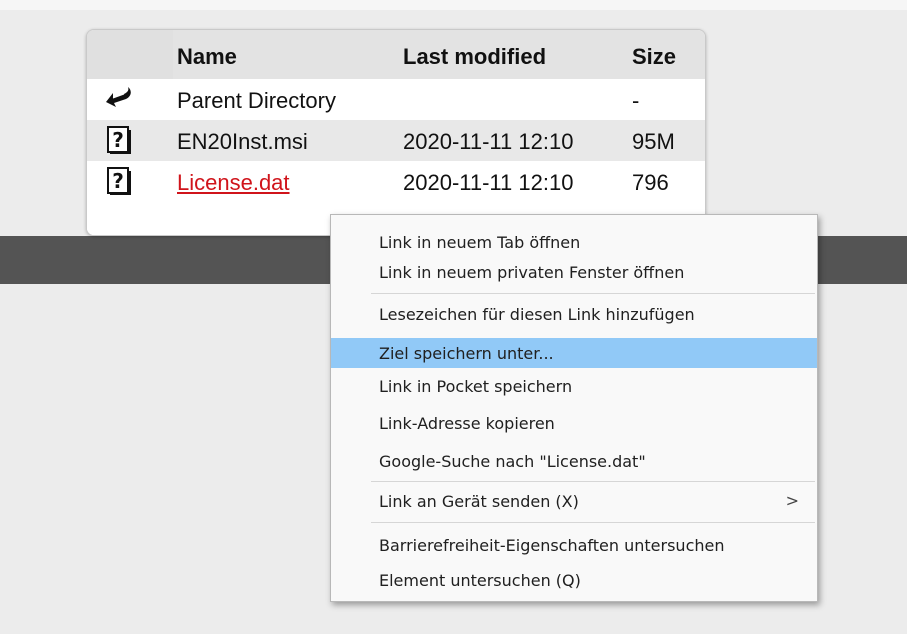 The height and width of the screenshot is (634, 907). I want to click on table-header-row: Name Last modified Size, so click(396, 54).